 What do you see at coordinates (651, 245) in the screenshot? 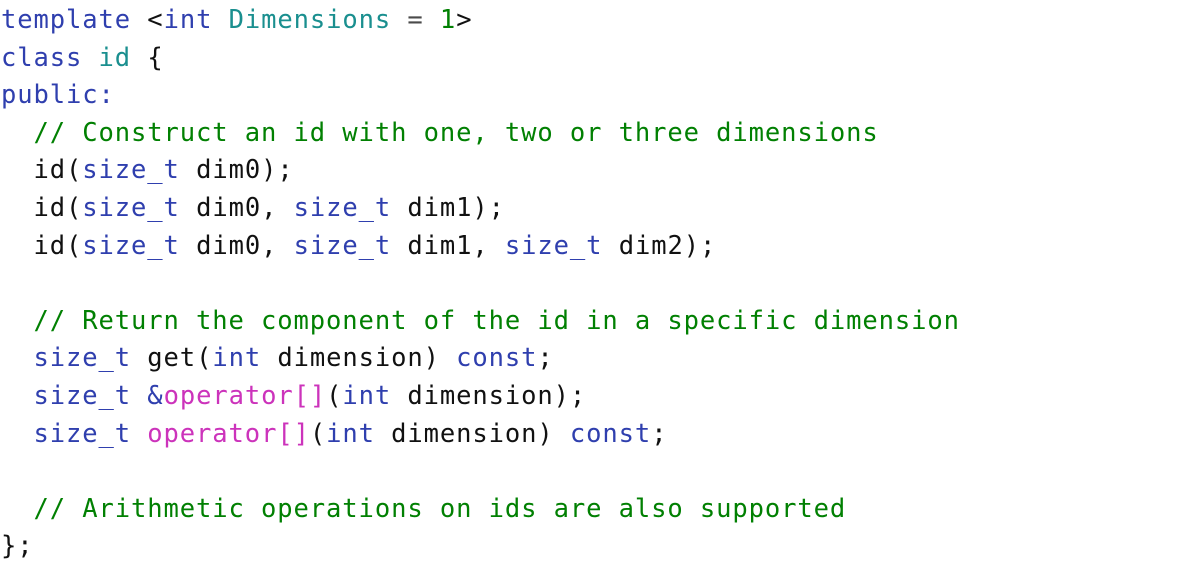
I see `code-token-parameter: dim2` at bounding box center [651, 245].